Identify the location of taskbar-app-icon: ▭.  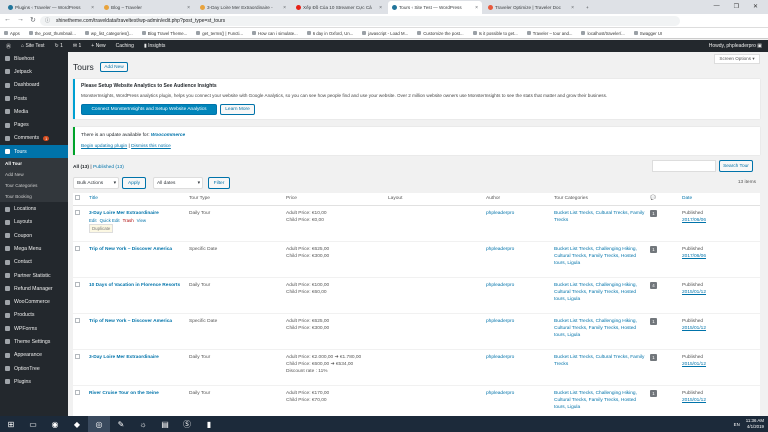
(33, 424).